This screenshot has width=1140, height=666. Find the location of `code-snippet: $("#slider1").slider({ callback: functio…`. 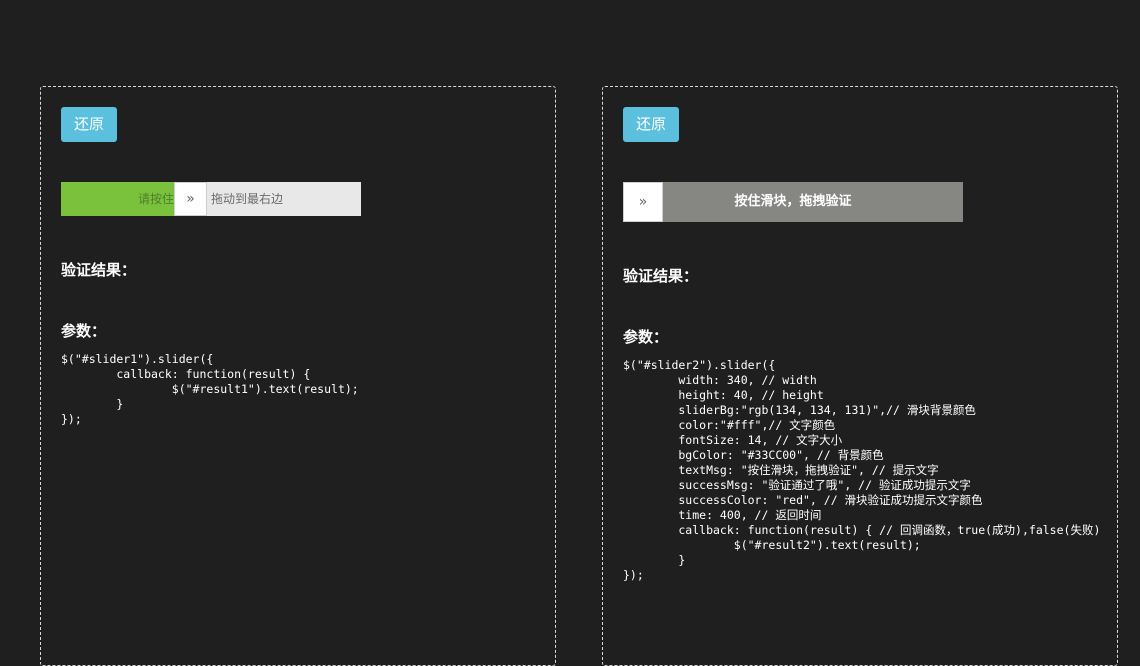

code-snippet: $("#slider1").slider({ callback: functio… is located at coordinates (210, 389).